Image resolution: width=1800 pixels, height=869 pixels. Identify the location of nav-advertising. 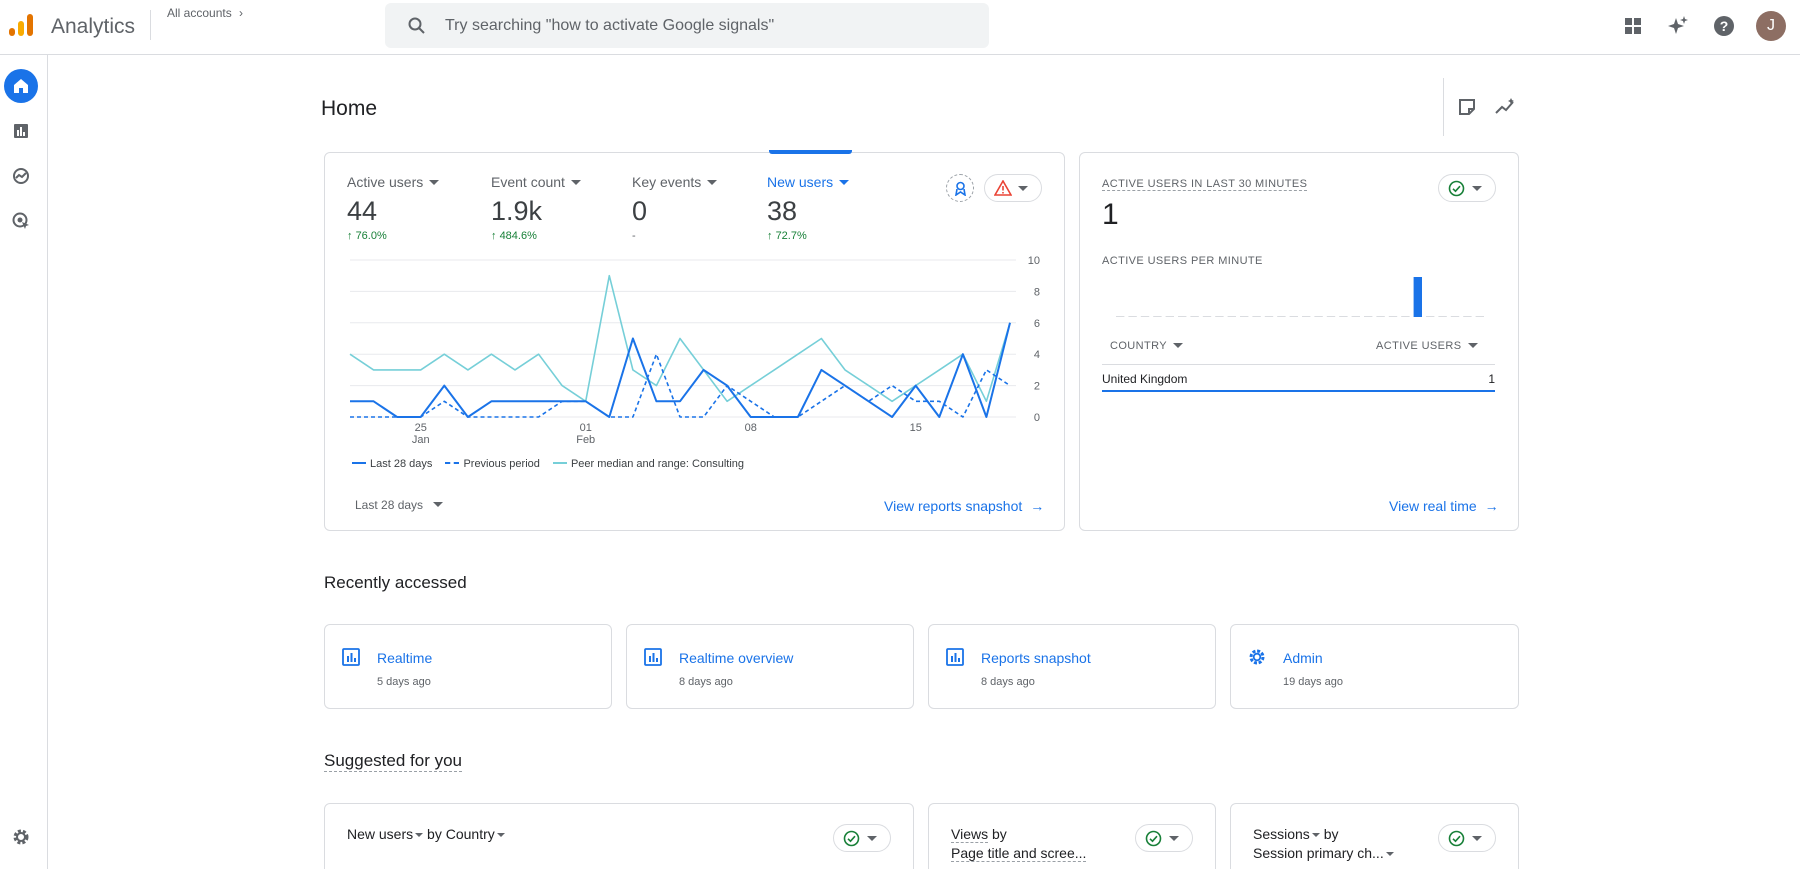
(21, 221).